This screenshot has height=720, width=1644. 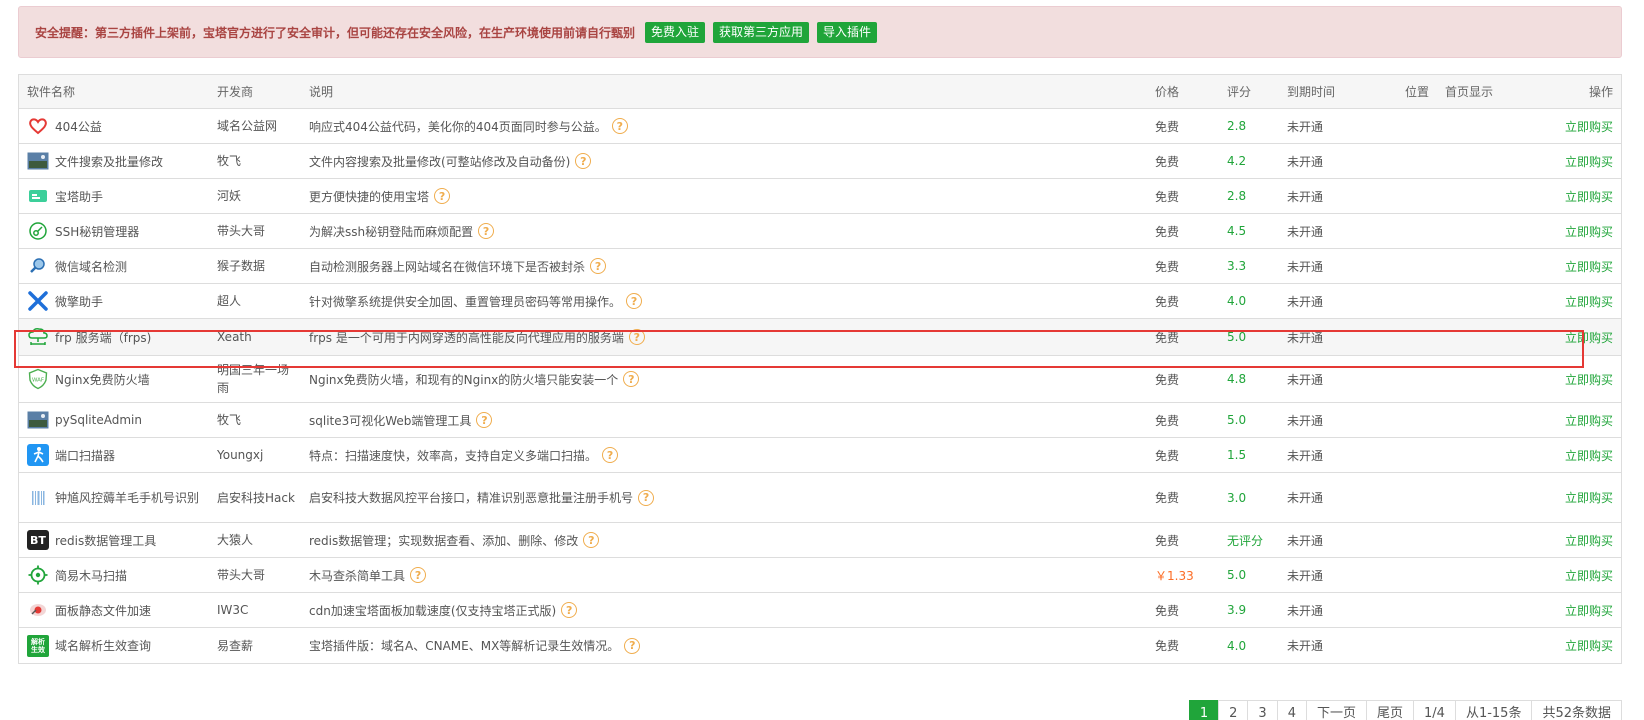 I want to click on picture-icon, so click(x=38, y=420).